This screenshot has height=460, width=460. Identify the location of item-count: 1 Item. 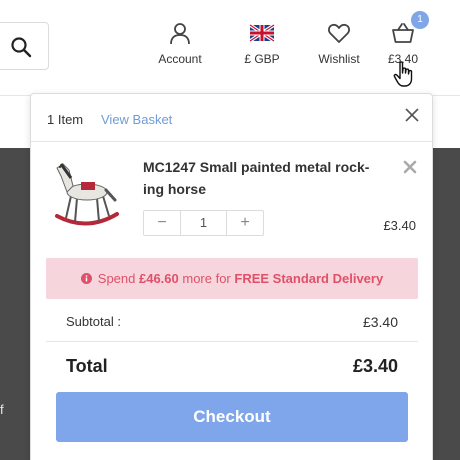
(65, 119).